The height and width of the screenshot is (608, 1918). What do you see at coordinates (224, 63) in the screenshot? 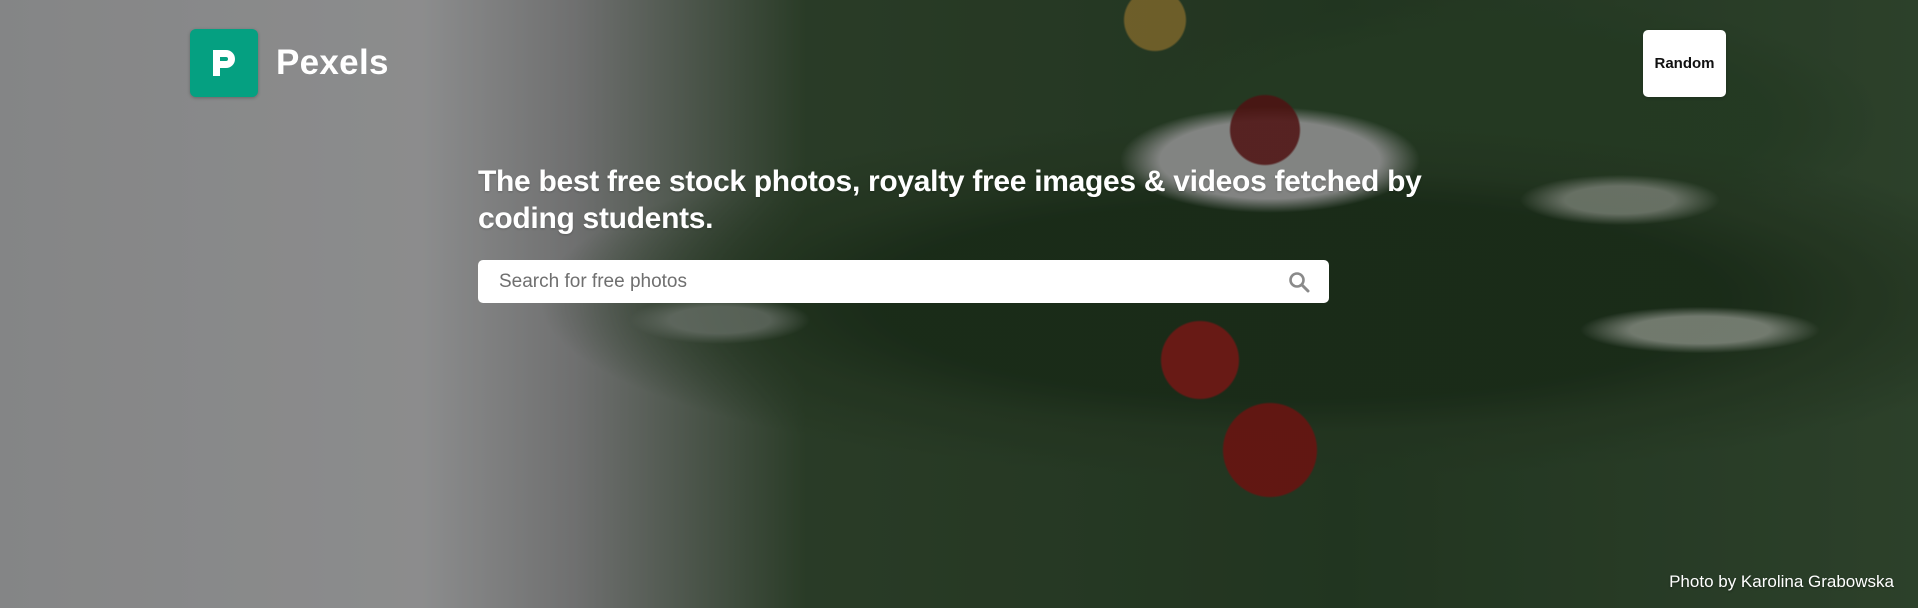
I see `pexels-logo-icon` at bounding box center [224, 63].